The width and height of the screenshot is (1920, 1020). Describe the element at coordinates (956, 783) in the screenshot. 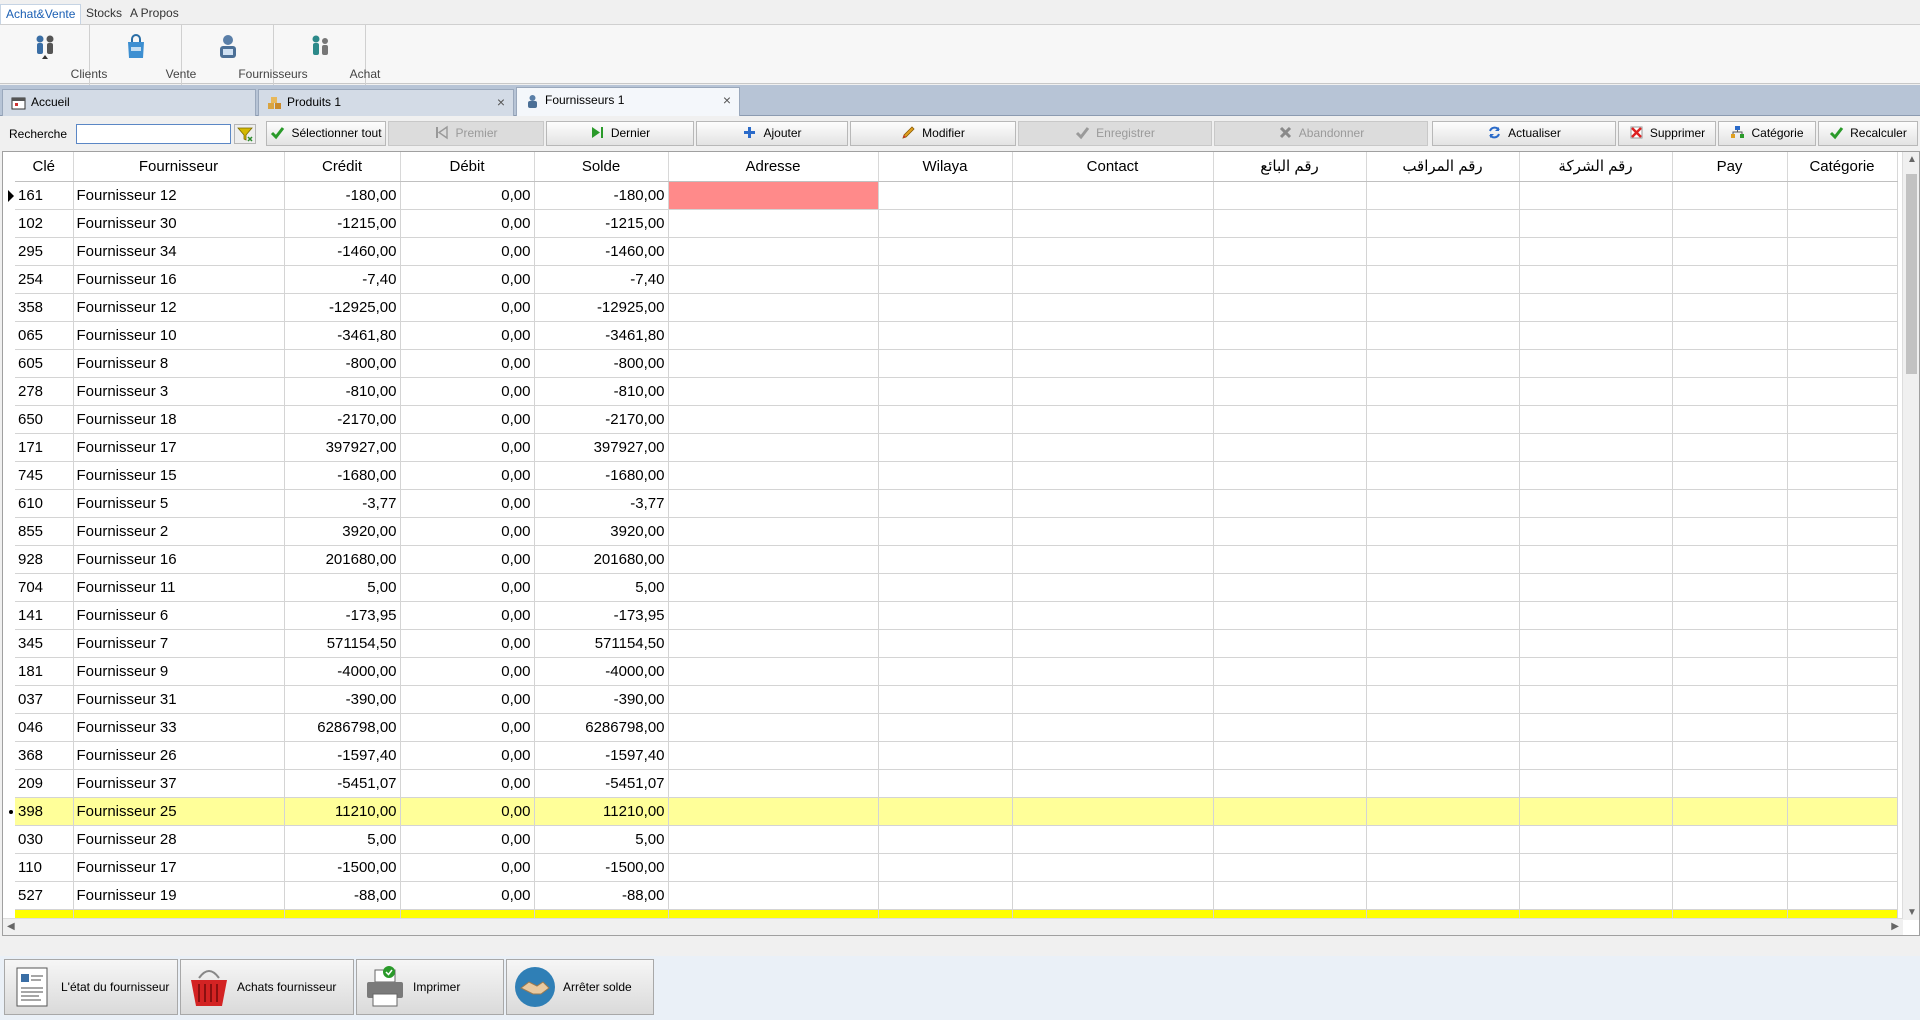

I see `table-row: 209 Fournisseur 37 -5451,07 0,00 -5451,07` at that location.